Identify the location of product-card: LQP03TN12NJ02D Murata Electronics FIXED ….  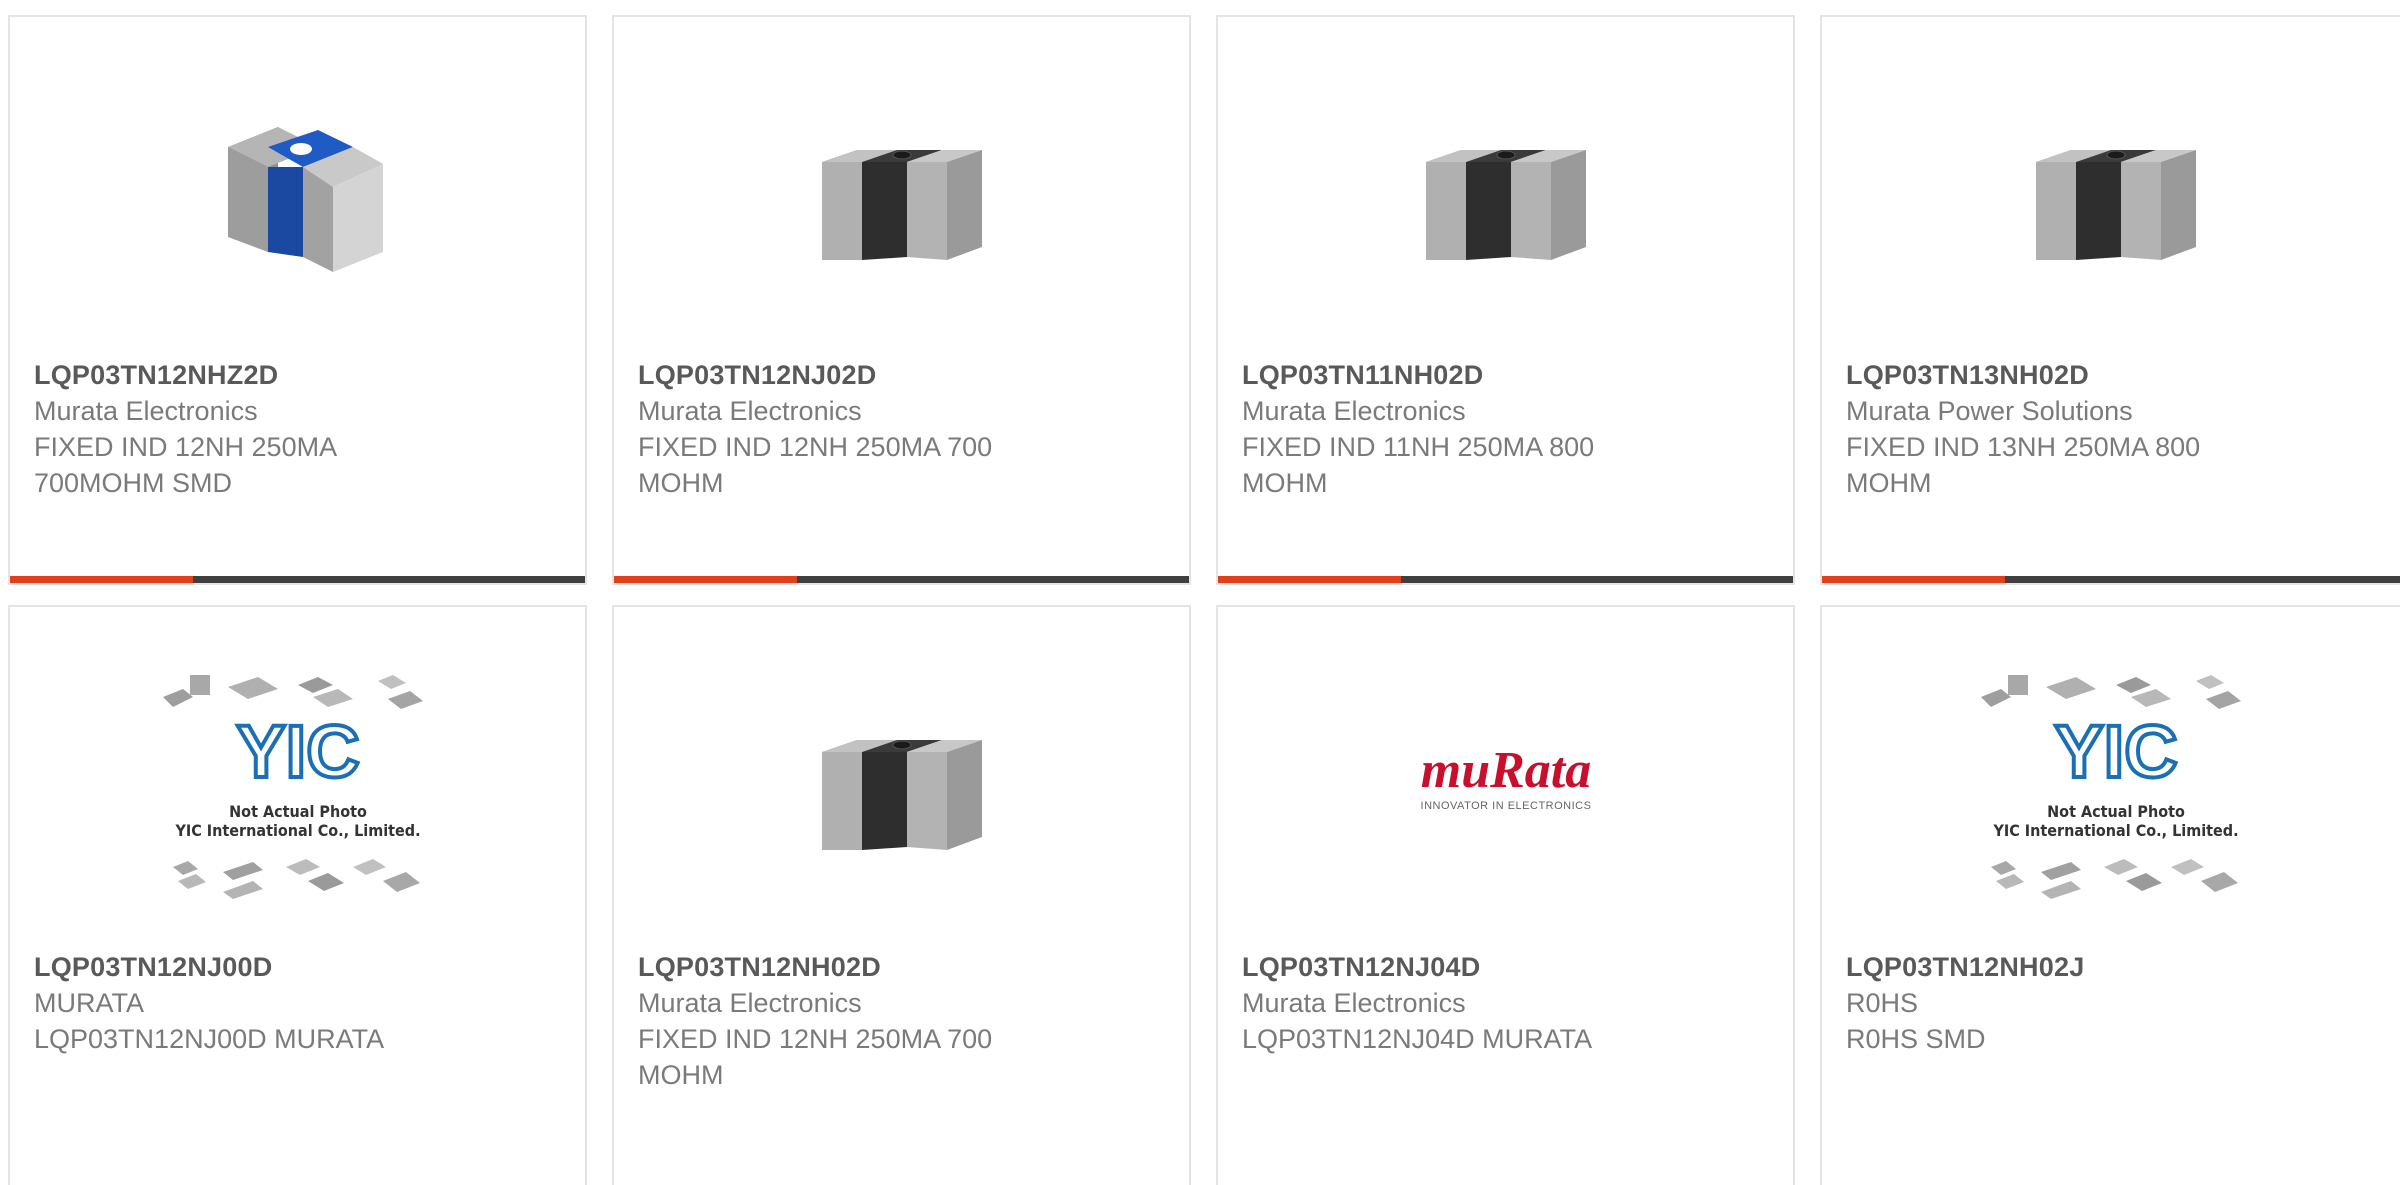
(901, 300).